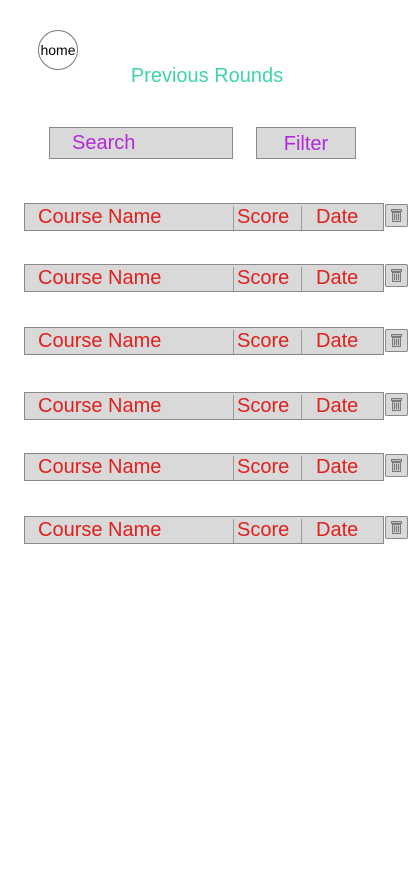 The image size is (414, 896). Describe the element at coordinates (58, 50) in the screenshot. I see `home-button: home` at that location.